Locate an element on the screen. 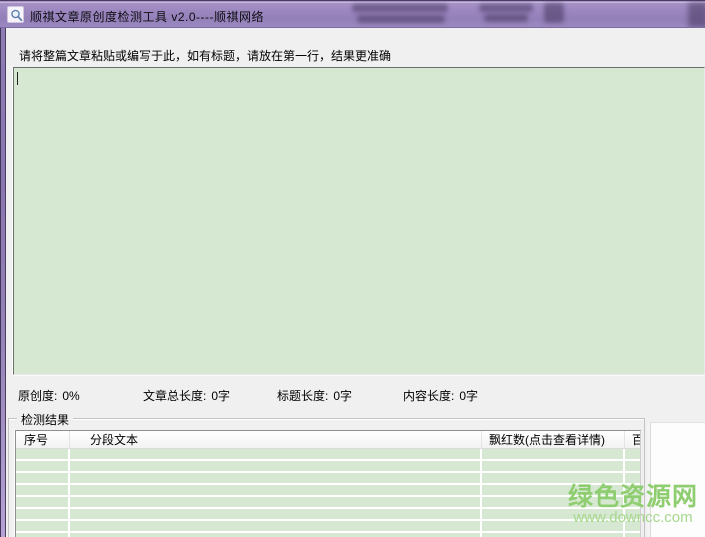 This screenshot has width=705, height=537. stats-row: 原创度: 0% 文章总长度: 0字 标题长度: 0字 内容长度: 0字 is located at coordinates (352, 395).